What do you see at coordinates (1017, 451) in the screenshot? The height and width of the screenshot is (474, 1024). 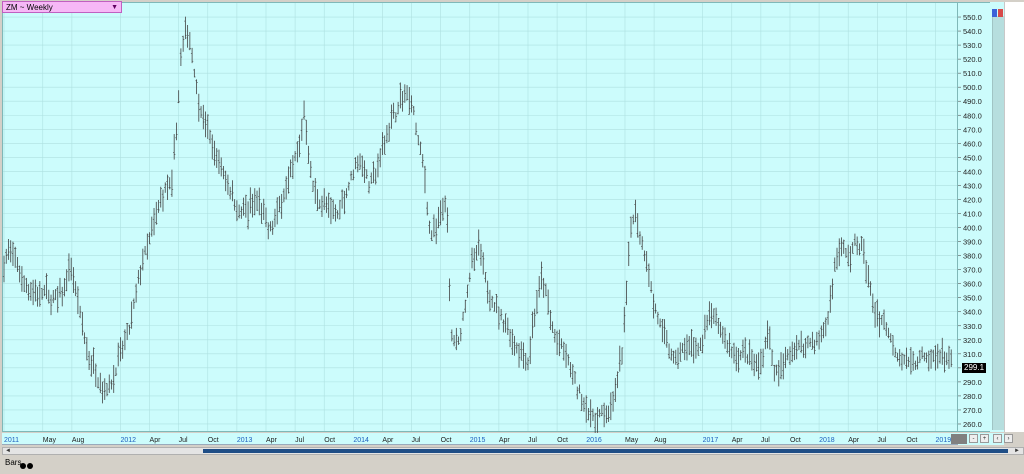 I see `scroll-right-icon: ►` at bounding box center [1017, 451].